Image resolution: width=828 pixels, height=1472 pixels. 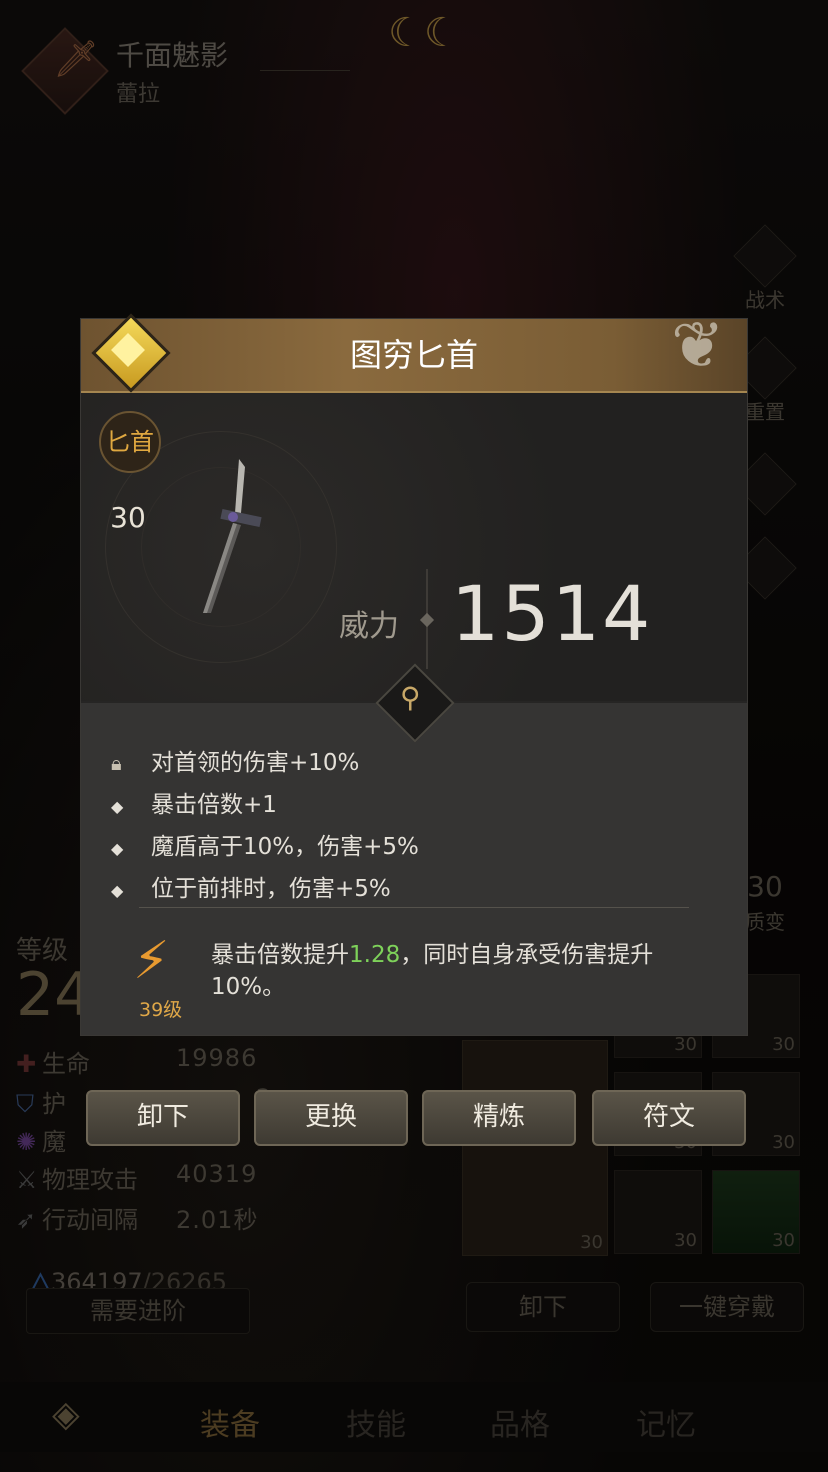 What do you see at coordinates (331, 1118) in the screenshot?
I see `replace-button: 更换` at bounding box center [331, 1118].